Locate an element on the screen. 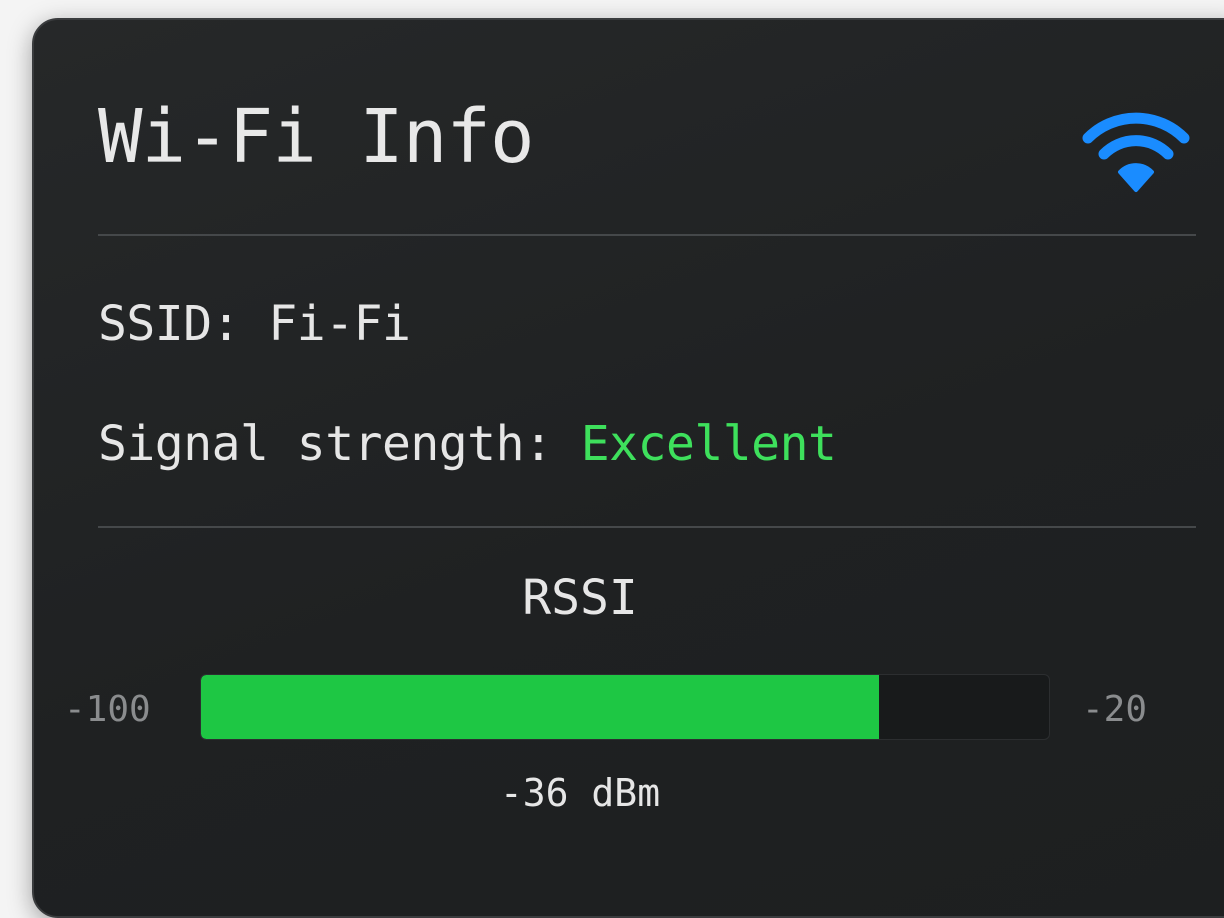  wifi-icon is located at coordinates (1136, 152).